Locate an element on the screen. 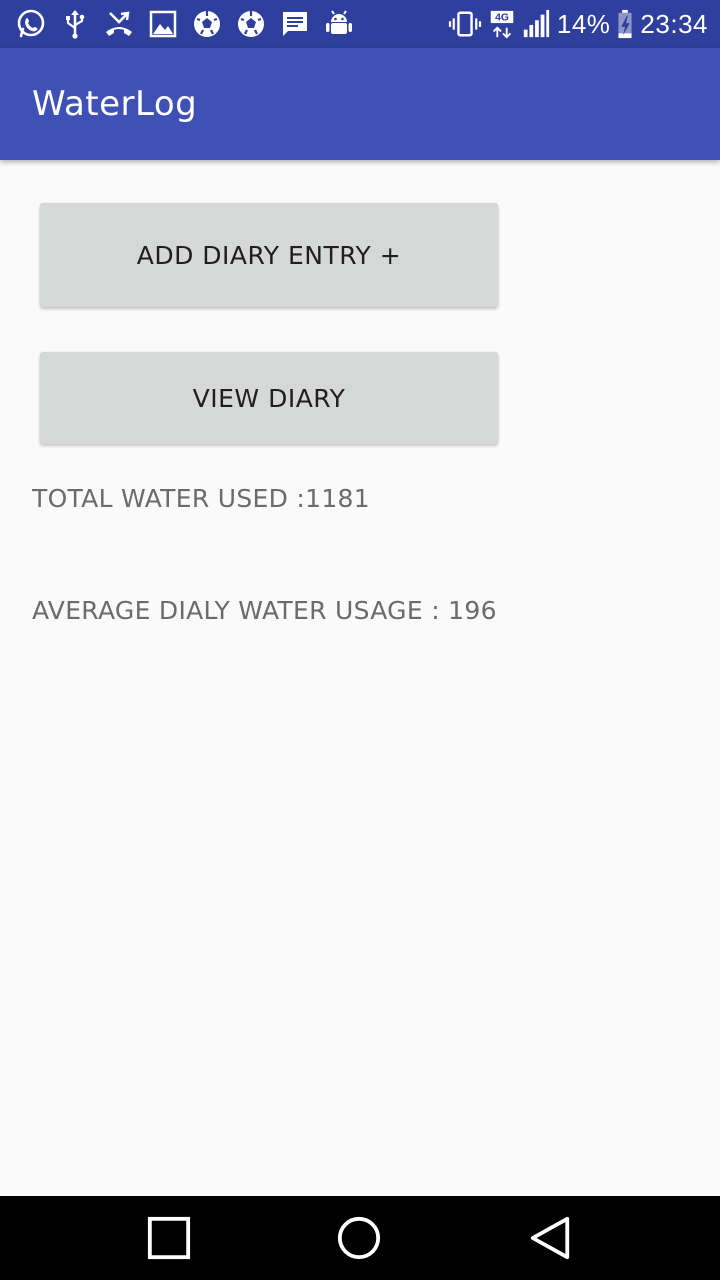 The width and height of the screenshot is (720, 1280). add-diary-entry-button: ADD DIARY ENTRY + is located at coordinates (269, 255).